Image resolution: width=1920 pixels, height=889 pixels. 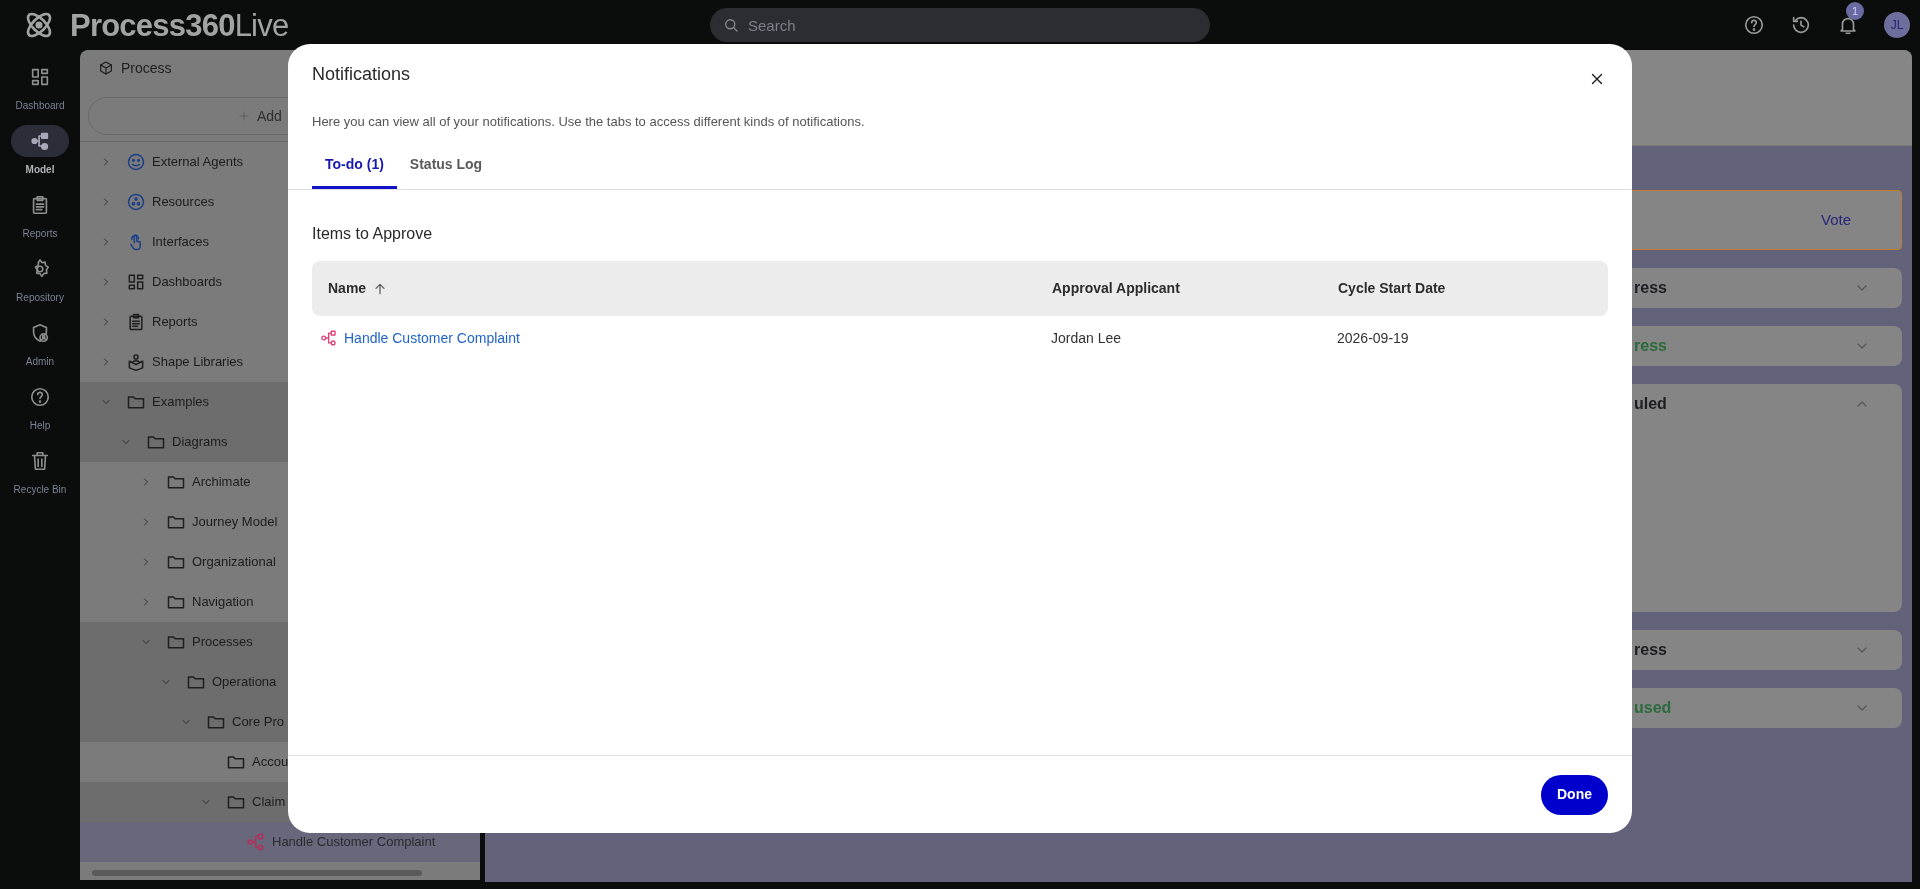 What do you see at coordinates (40, 461) in the screenshot?
I see `trash-icon` at bounding box center [40, 461].